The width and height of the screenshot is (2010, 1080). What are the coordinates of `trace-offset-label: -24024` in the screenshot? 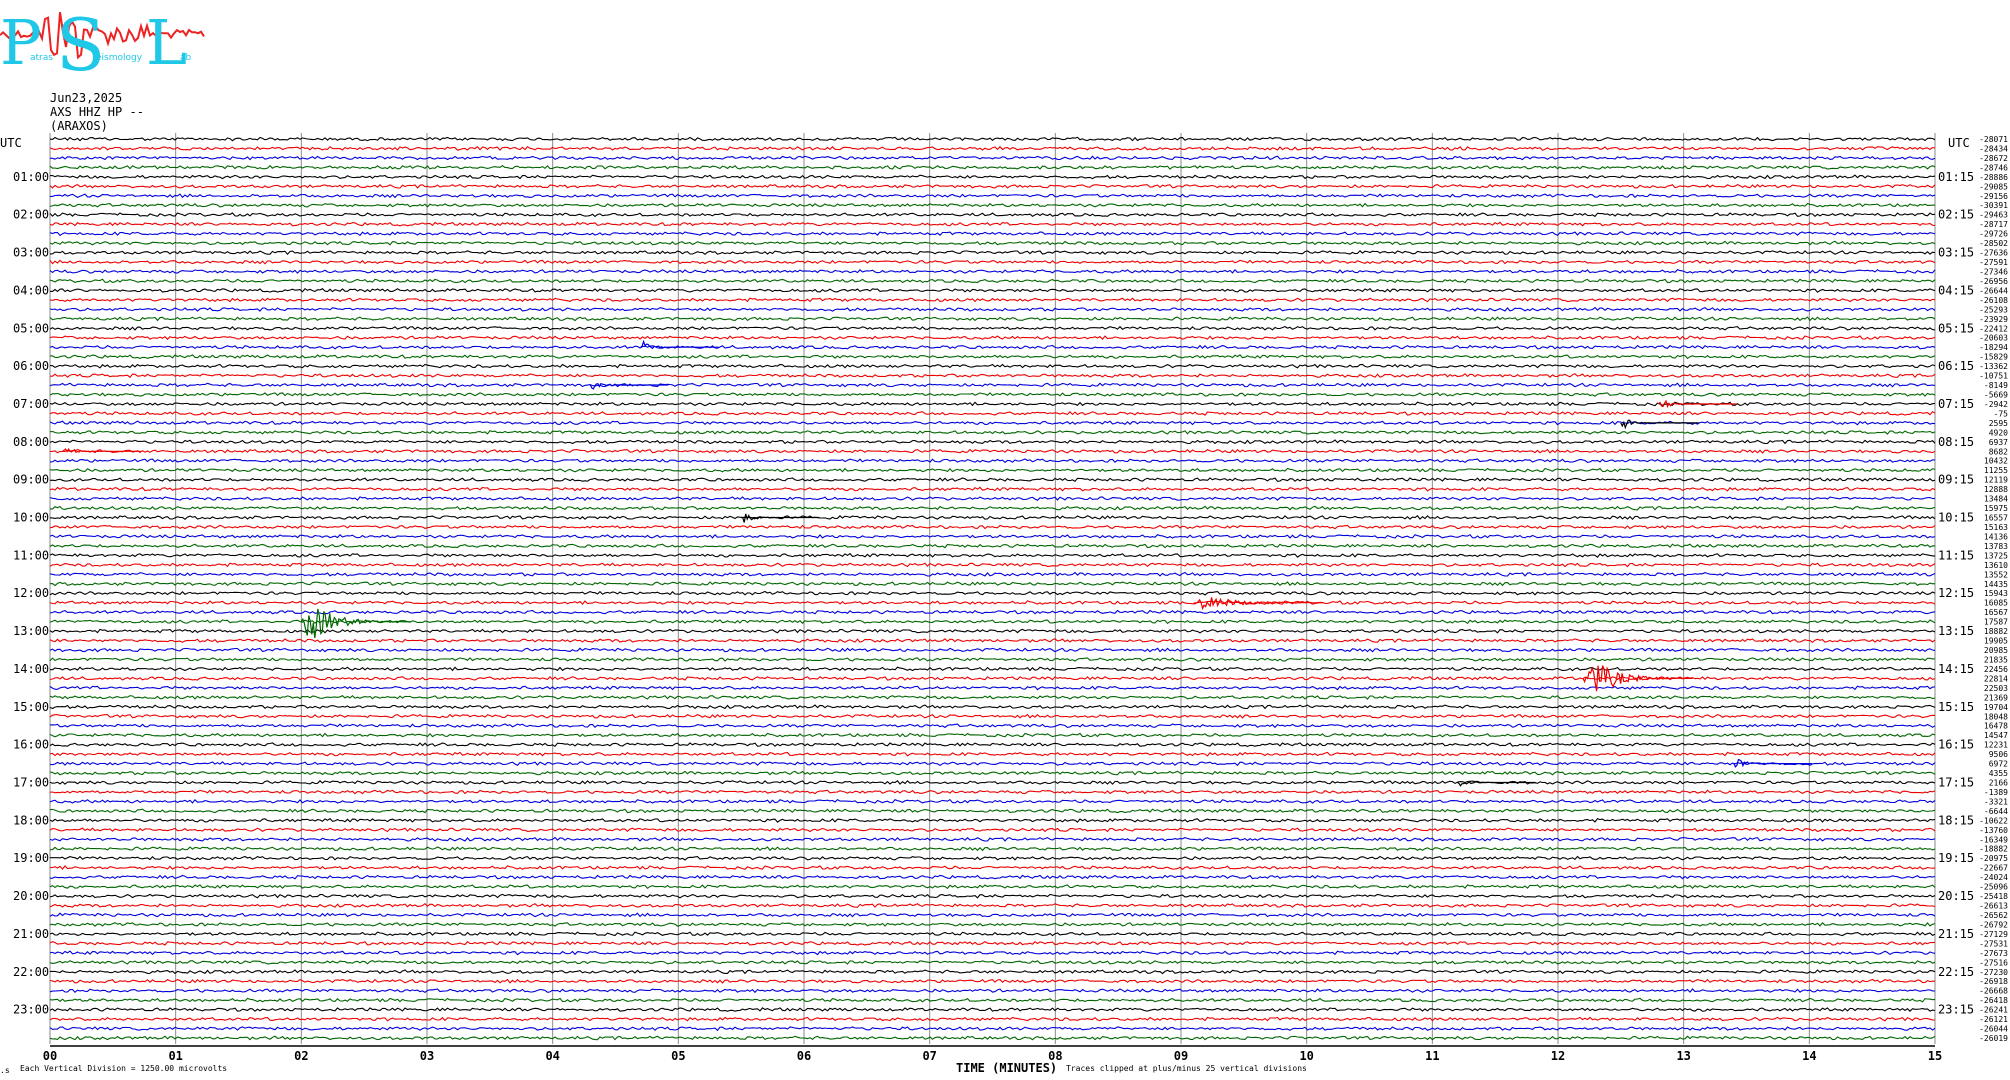 It's located at (1993, 877).